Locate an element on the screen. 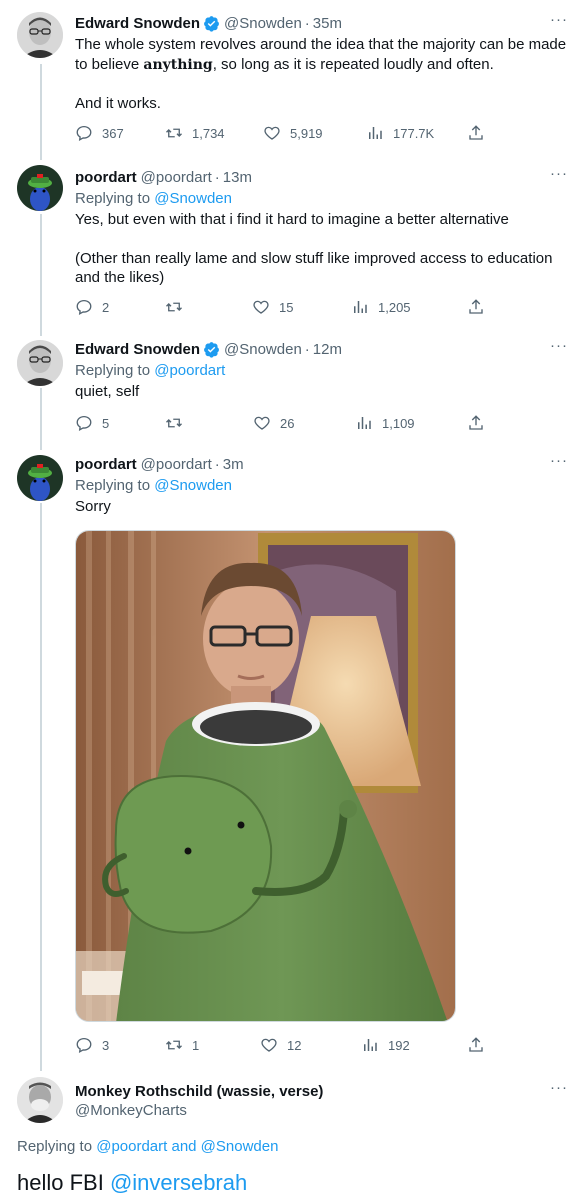 Image resolution: width=582 pixels, height=1200 pixels. views-button: 1,205 is located at coordinates (381, 307).